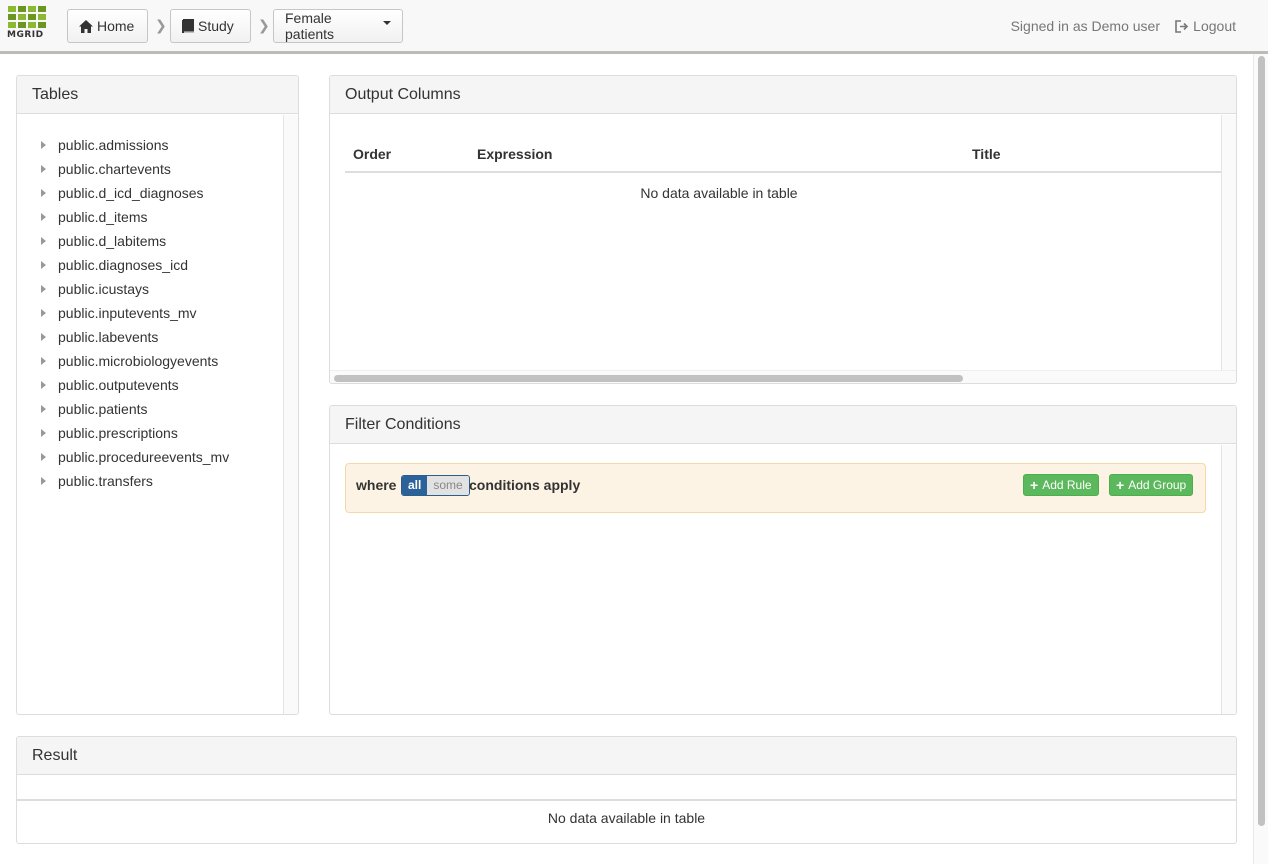 The width and height of the screenshot is (1268, 864). Describe the element at coordinates (103, 409) in the screenshot. I see `tree-item-label: public.patients` at that location.